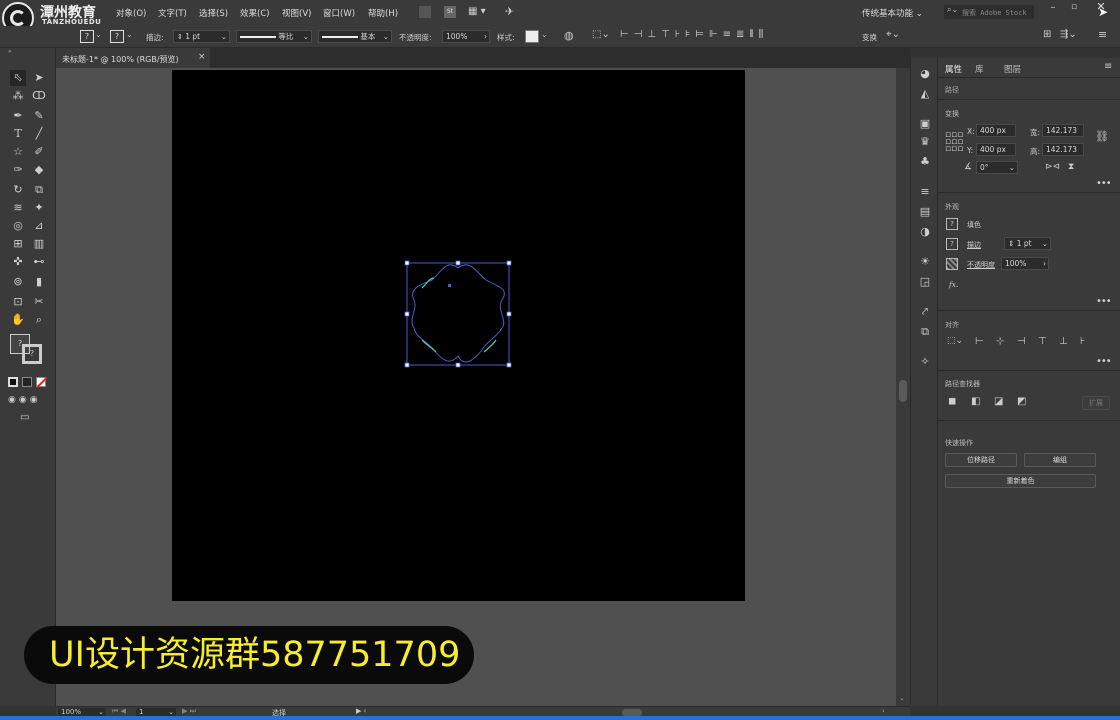  Describe the element at coordinates (998, 401) in the screenshot. I see `intersect-icon: ◪` at that location.